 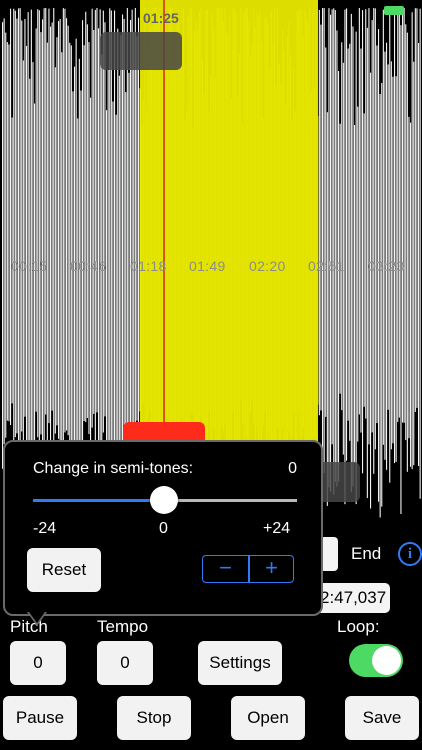 I want to click on semitone-slider-thumb, so click(x=164, y=500).